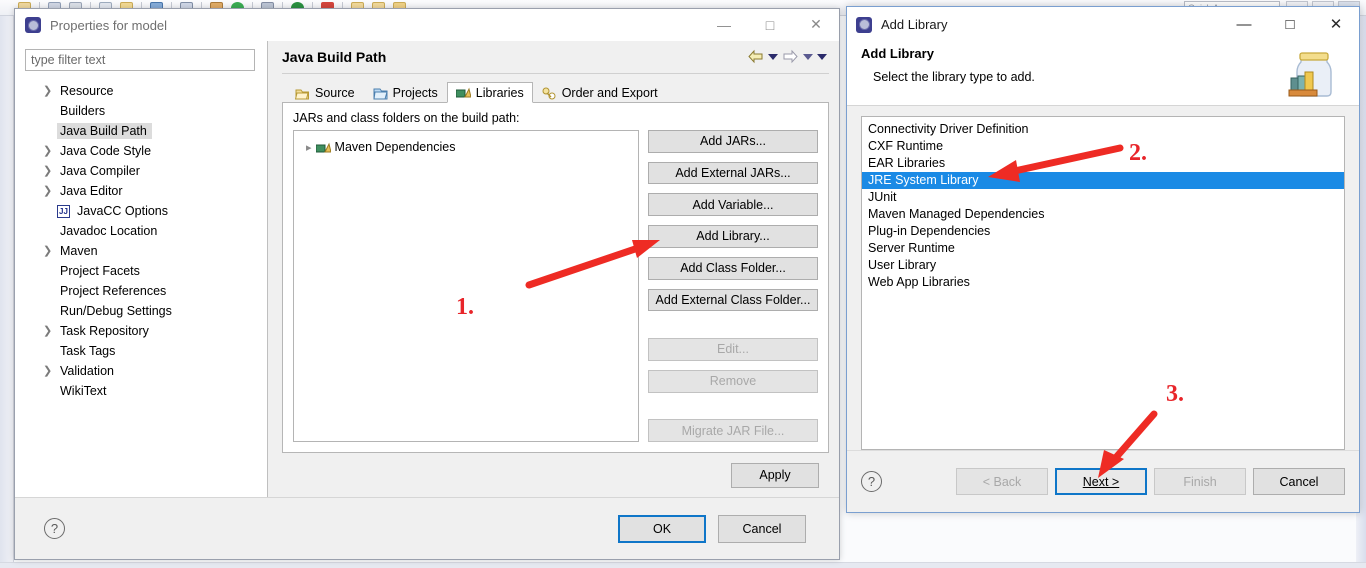 The image size is (1366, 568). Describe the element at coordinates (335, 93) in the screenshot. I see `tab-label: Source` at that location.